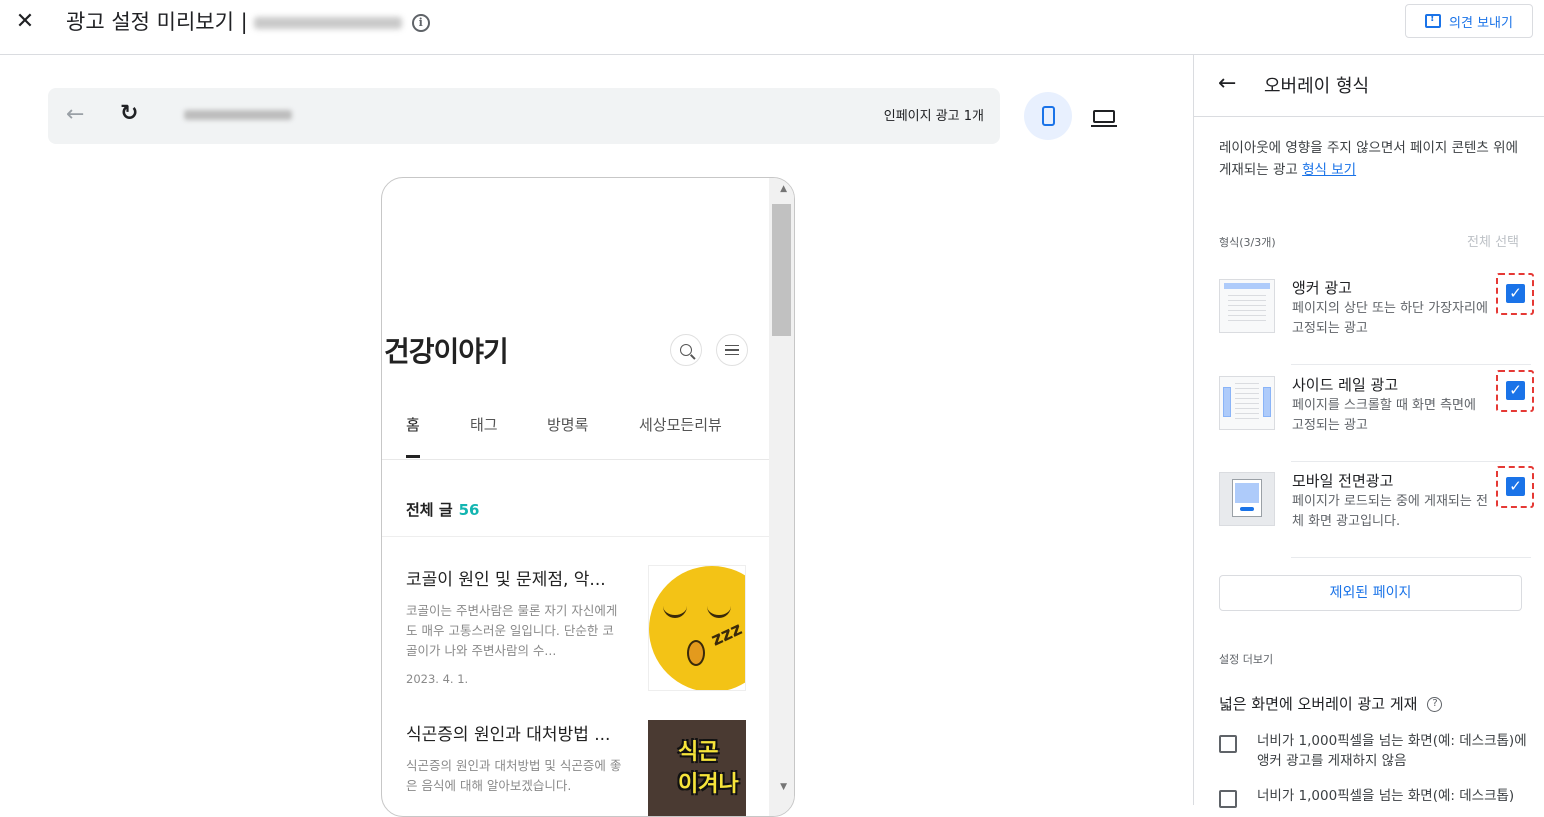 This screenshot has height=817, width=1544. I want to click on blog-tab-guestbook: 방명록, so click(567, 436).